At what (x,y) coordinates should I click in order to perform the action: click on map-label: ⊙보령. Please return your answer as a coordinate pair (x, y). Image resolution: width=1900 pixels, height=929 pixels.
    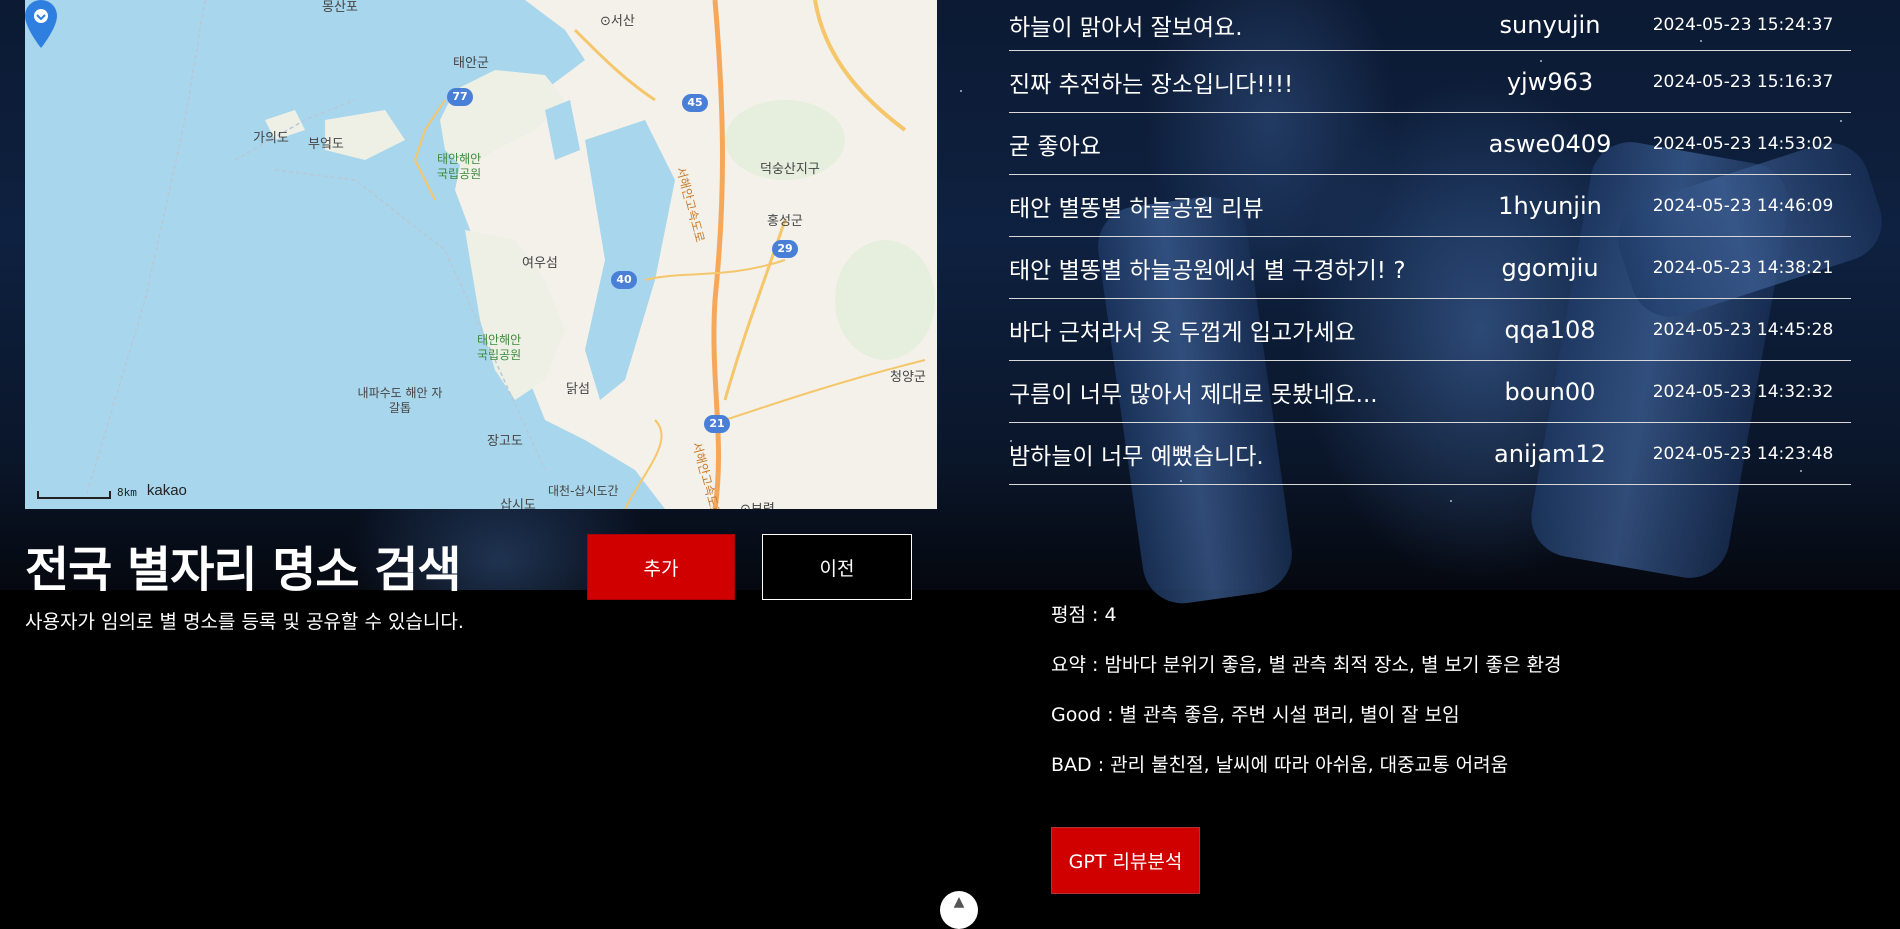
    Looking at the image, I should click on (757, 503).